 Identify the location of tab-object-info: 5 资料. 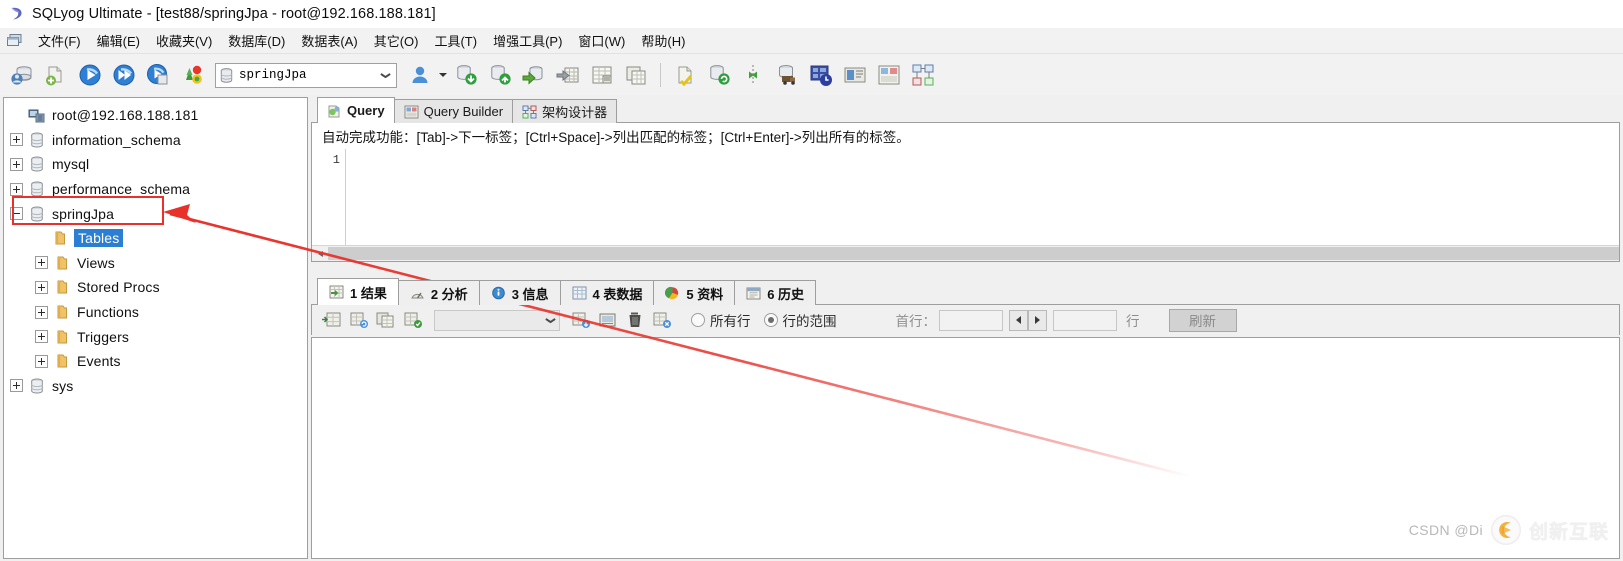
(694, 292).